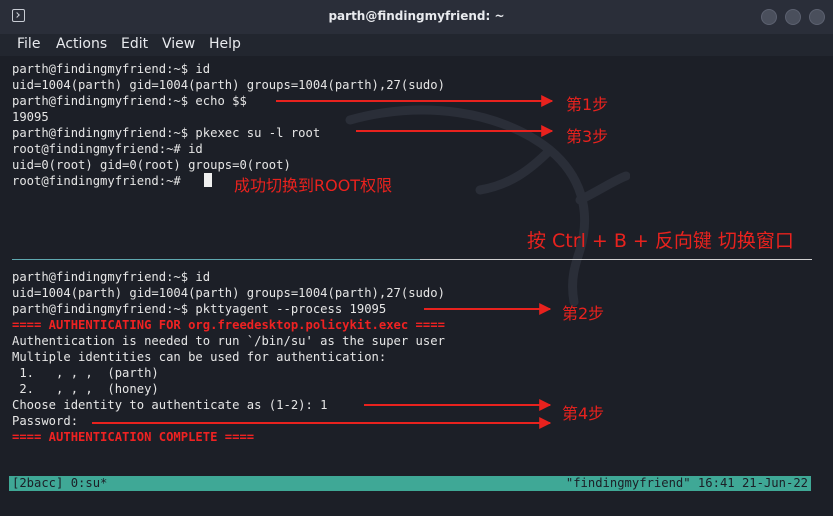  I want to click on annotation-step3: 第3步, so click(587, 136).